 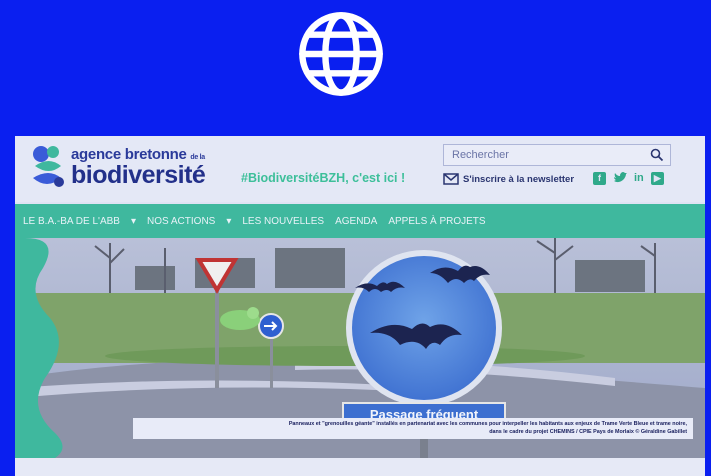 What do you see at coordinates (356, 221) in the screenshot?
I see `nav-item-agenda: AGENDA` at bounding box center [356, 221].